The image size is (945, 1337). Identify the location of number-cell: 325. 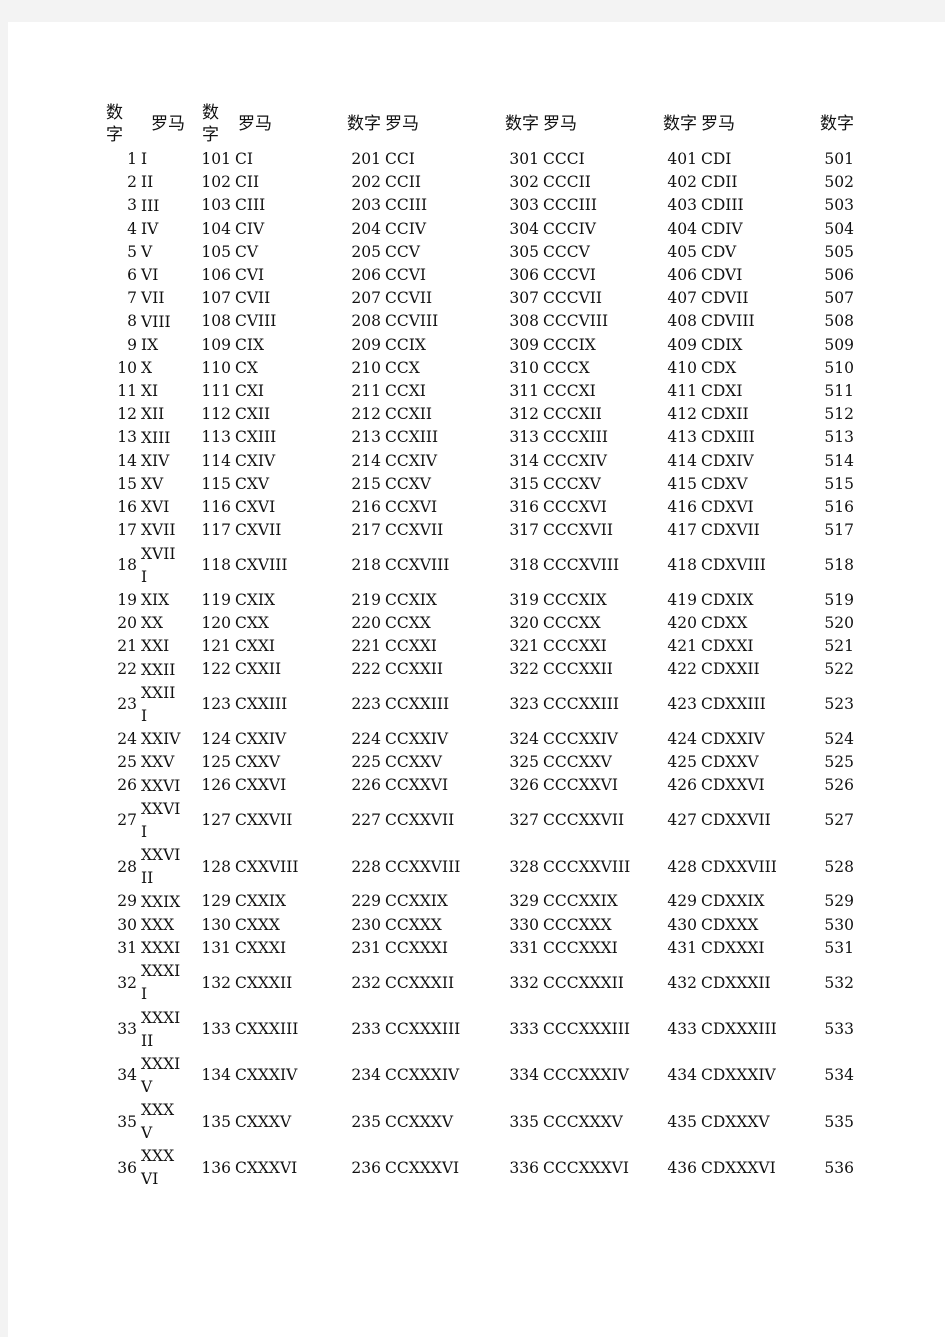
(524, 762).